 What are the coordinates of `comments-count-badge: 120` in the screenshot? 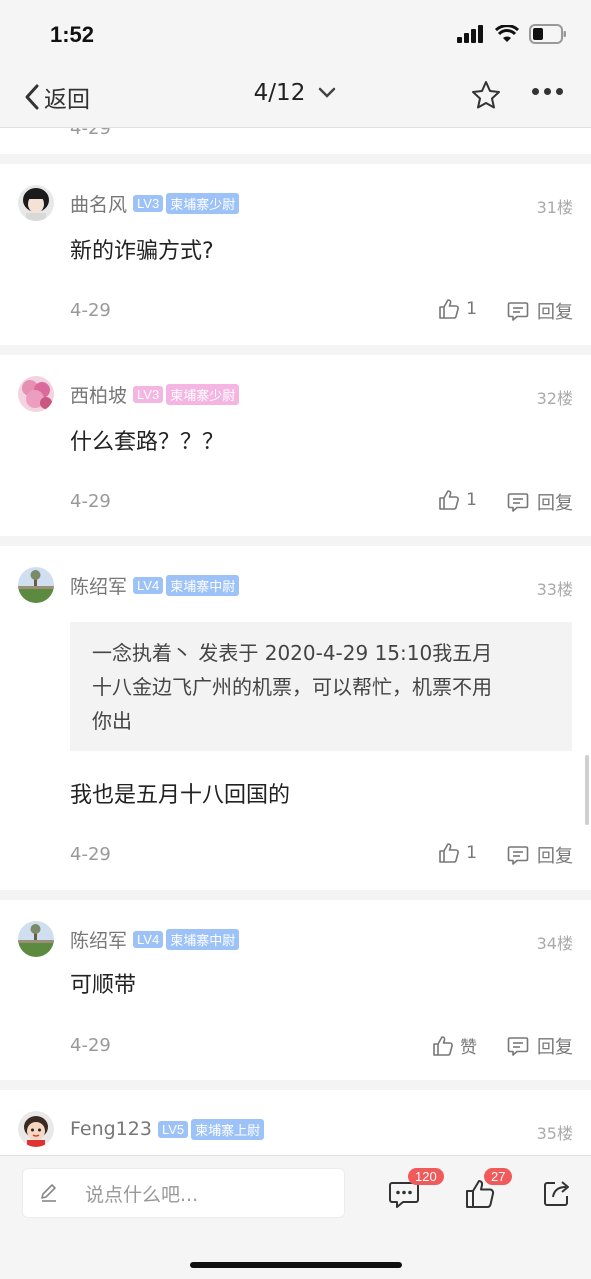 It's located at (426, 1176).